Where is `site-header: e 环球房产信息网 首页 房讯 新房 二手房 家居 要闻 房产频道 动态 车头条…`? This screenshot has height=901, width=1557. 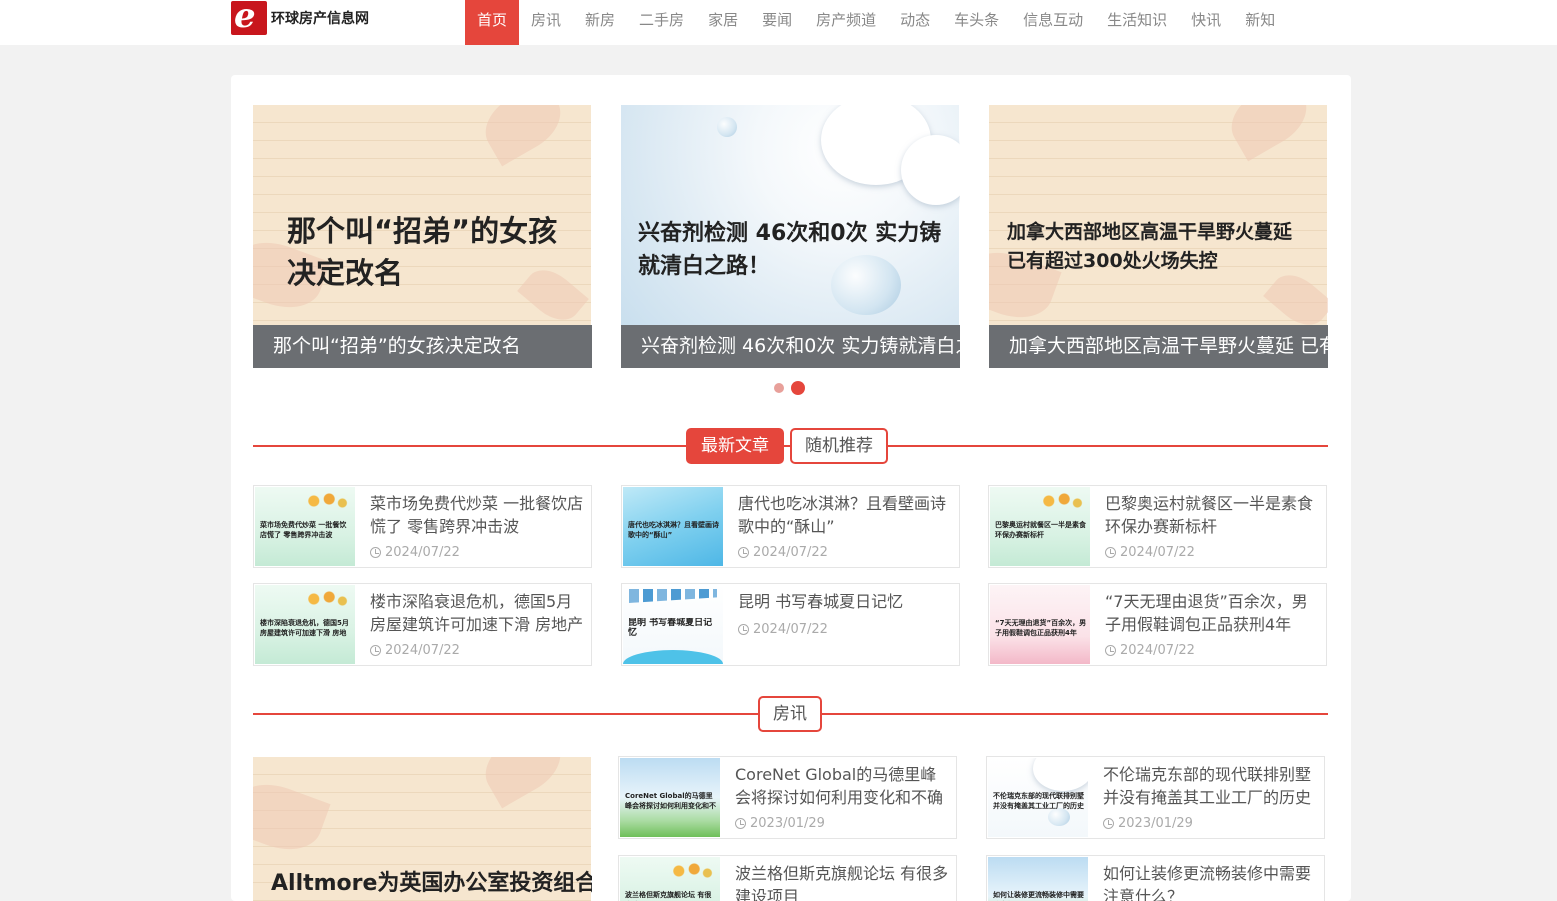
site-header: e 环球房产信息网 首页 房讯 新房 二手房 家居 要闻 房产频道 动态 车头条… is located at coordinates (778, 22).